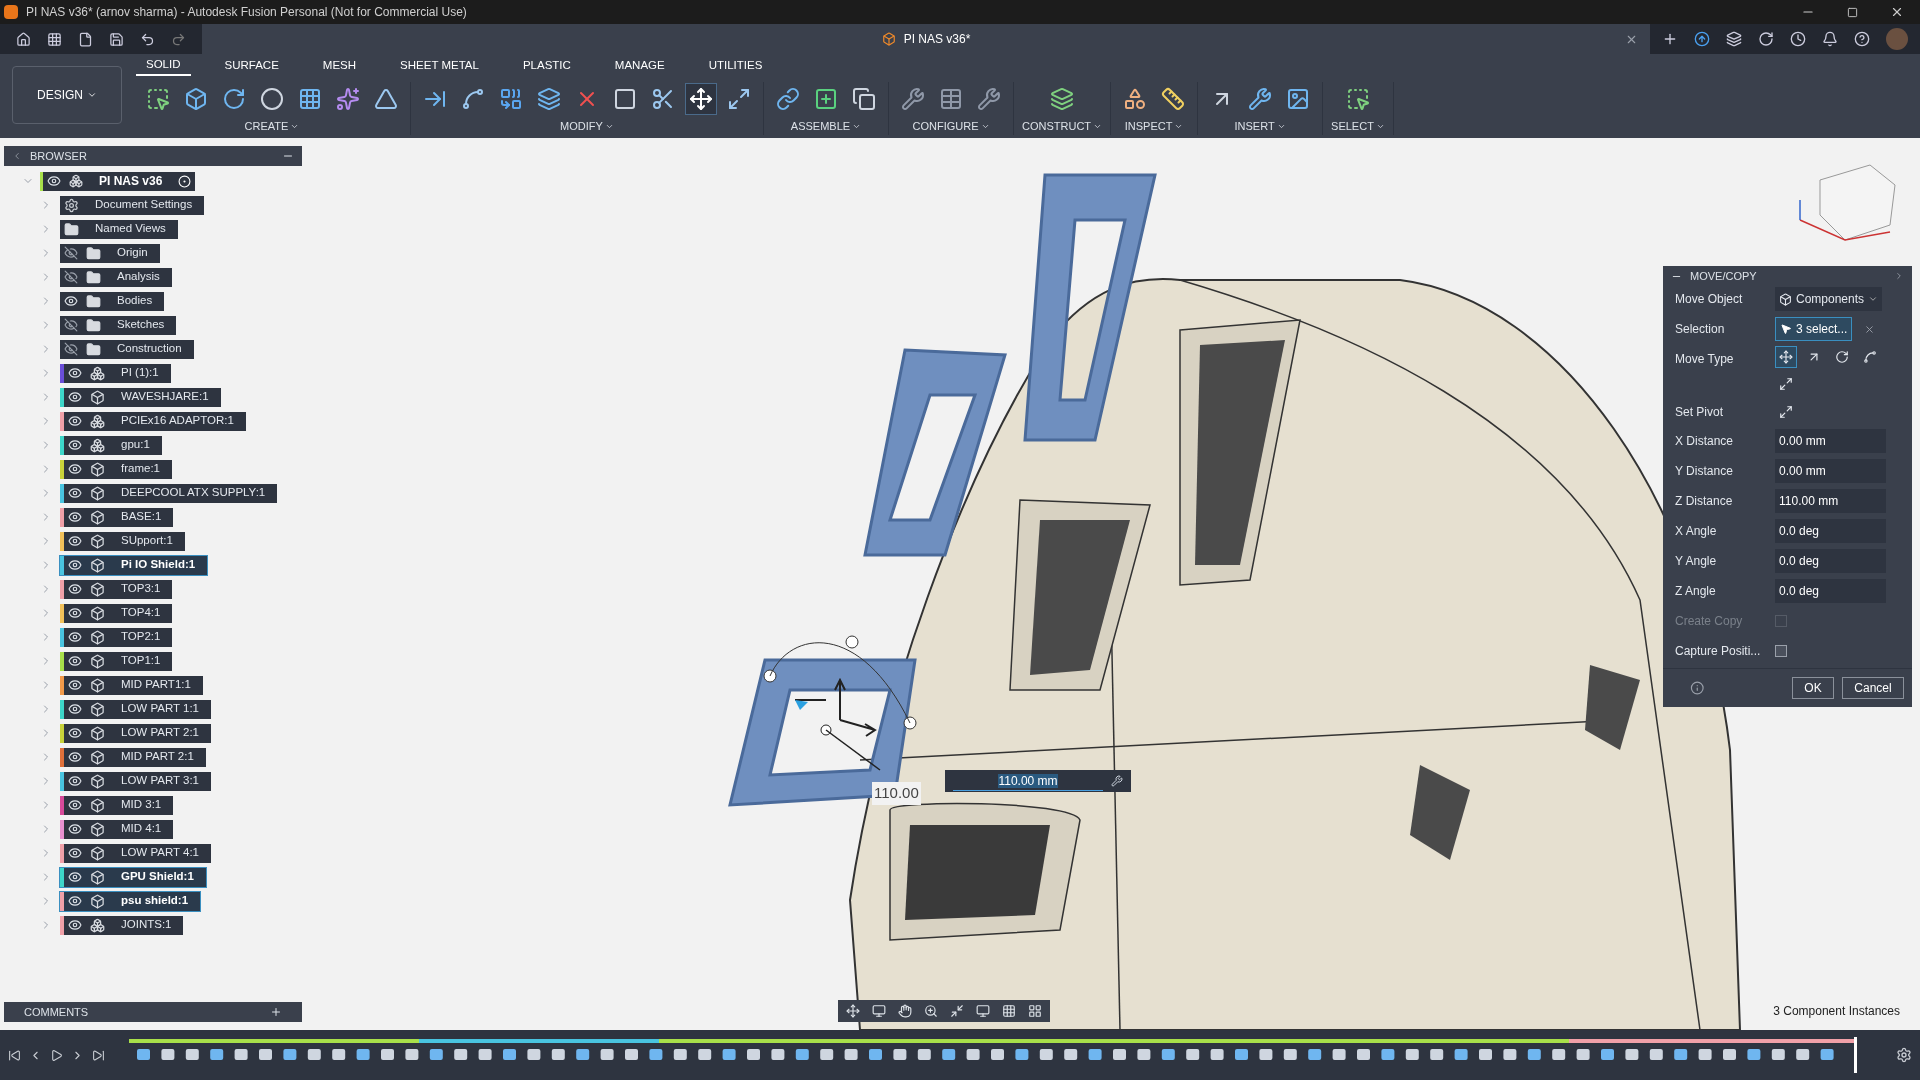  I want to click on sync-icon, so click(1766, 39).